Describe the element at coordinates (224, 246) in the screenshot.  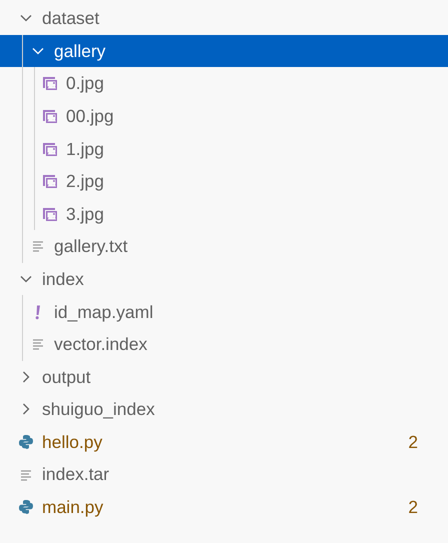
I see `file-item: gallery.txt` at that location.